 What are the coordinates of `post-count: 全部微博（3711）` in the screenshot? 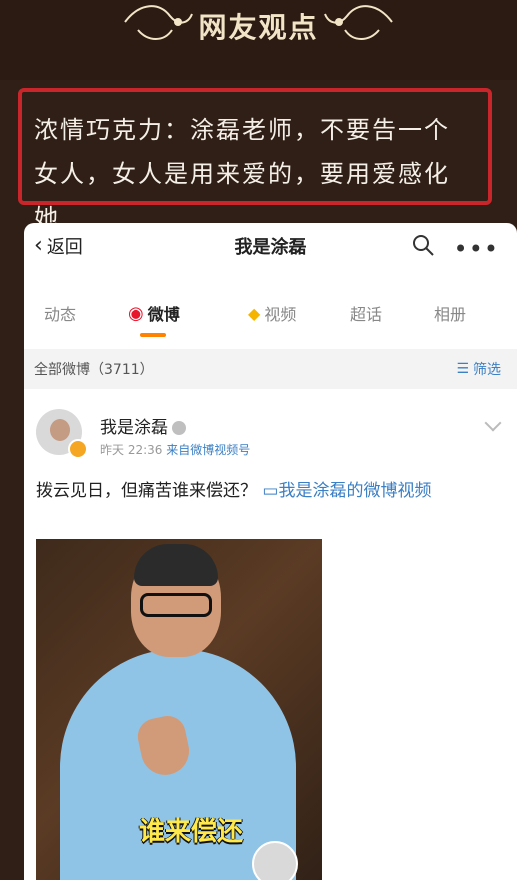 It's located at (94, 370).